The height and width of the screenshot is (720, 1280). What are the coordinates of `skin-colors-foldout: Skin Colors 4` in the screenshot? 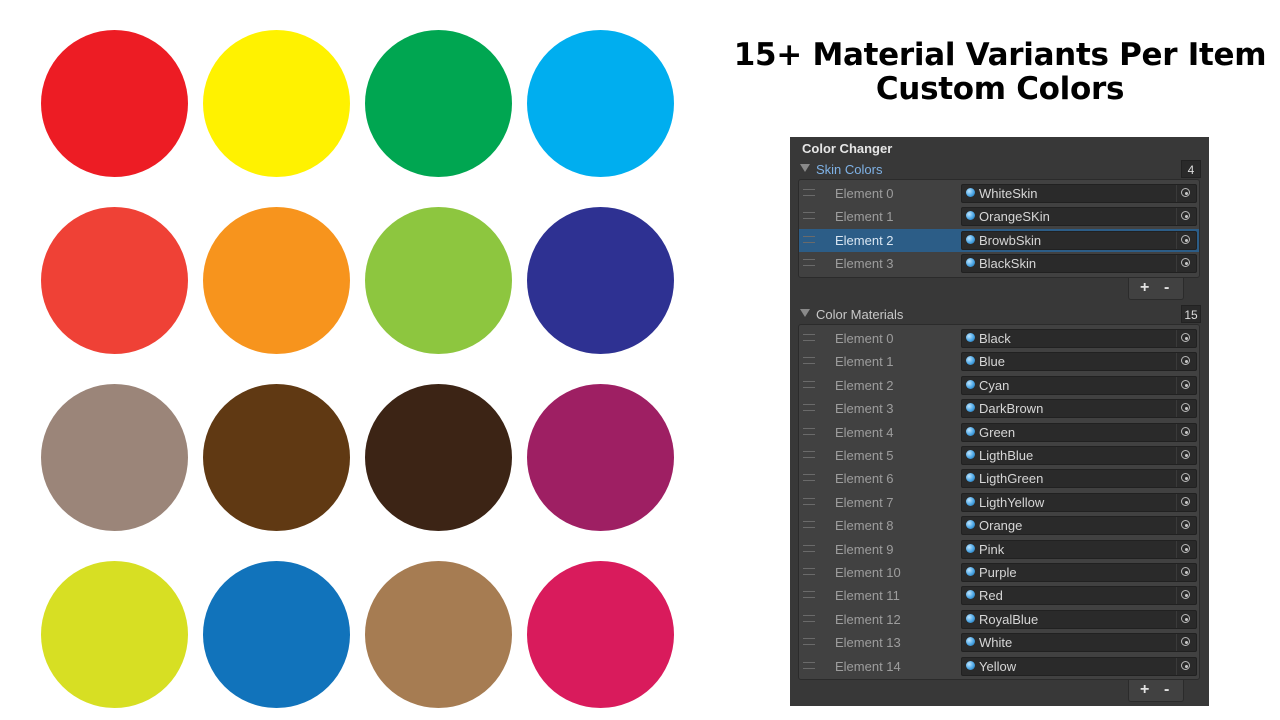 It's located at (999, 169).